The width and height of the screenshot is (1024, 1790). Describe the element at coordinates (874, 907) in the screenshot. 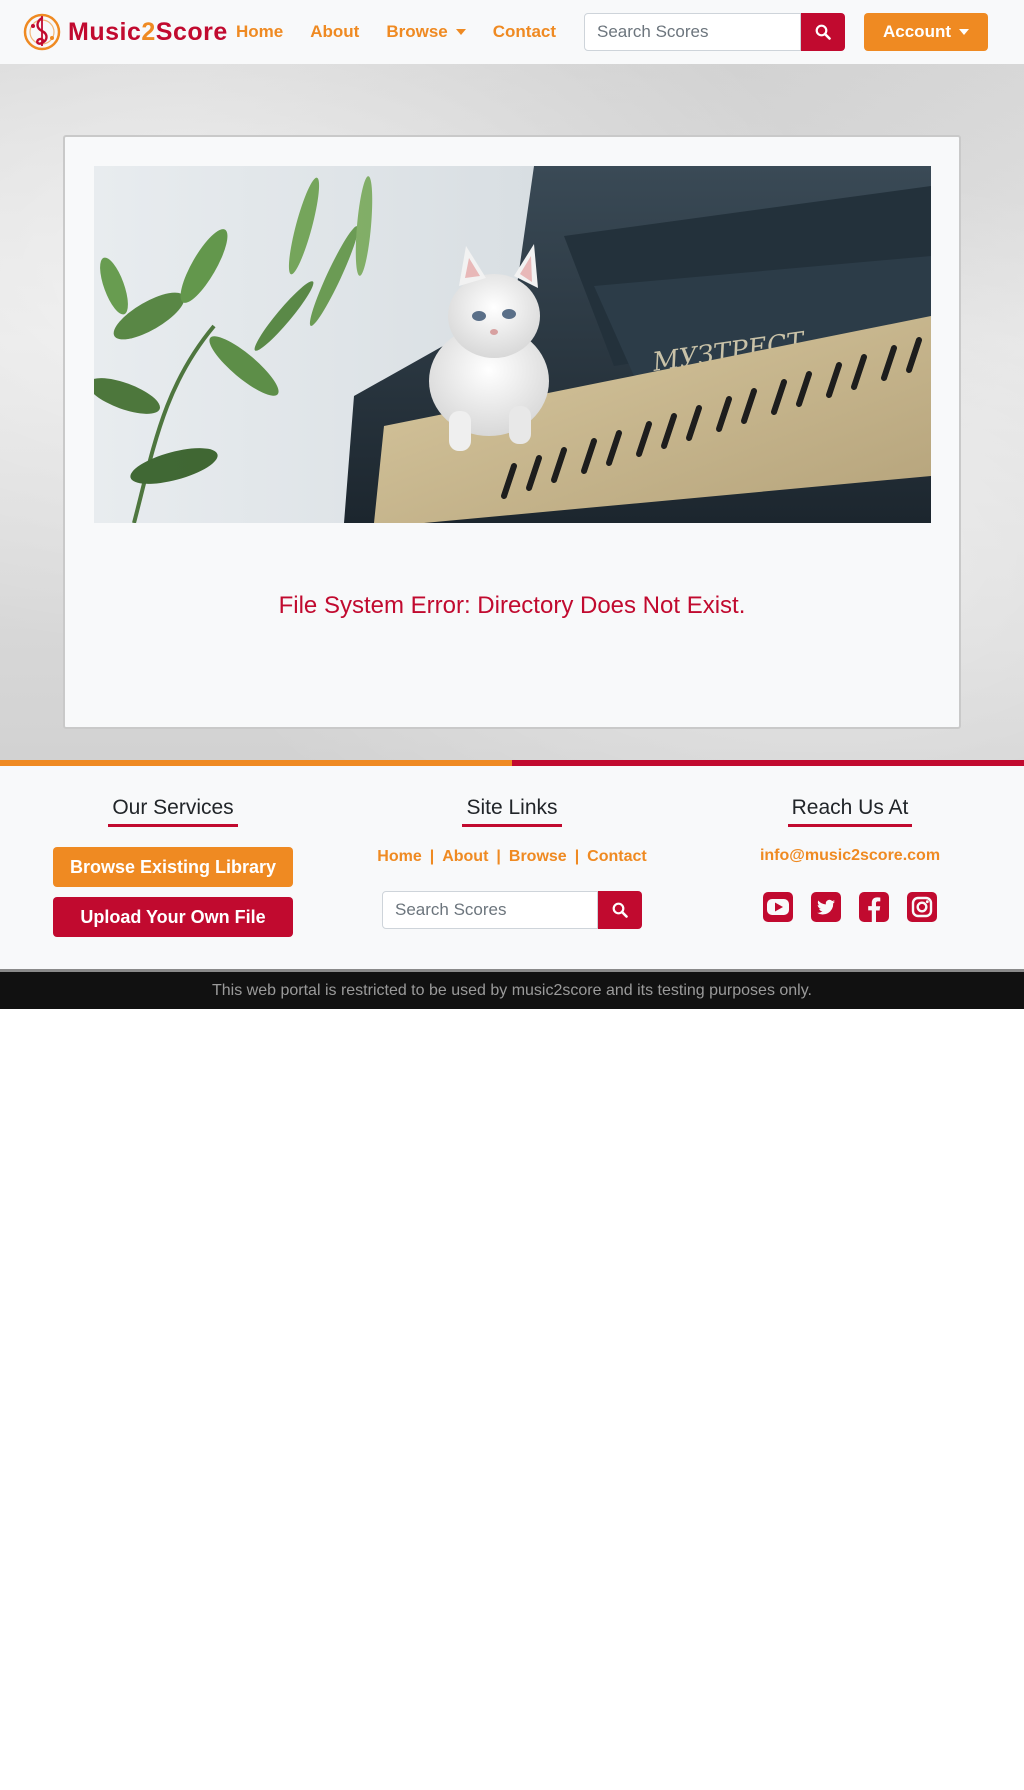

I see `facebook-icon` at that location.